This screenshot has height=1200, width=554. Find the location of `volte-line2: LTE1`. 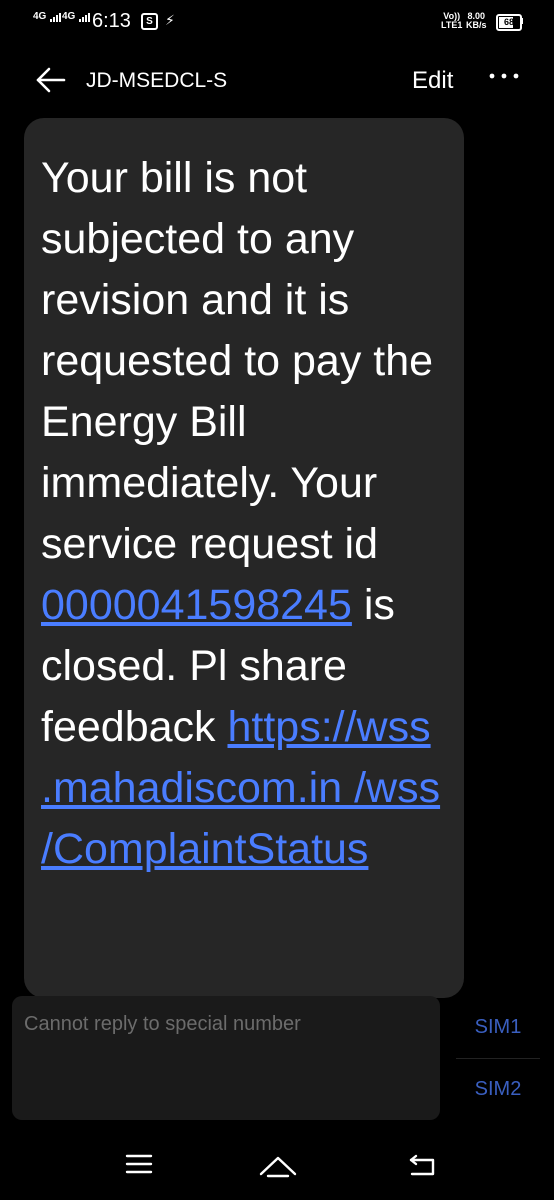

volte-line2: LTE1 is located at coordinates (452, 25).